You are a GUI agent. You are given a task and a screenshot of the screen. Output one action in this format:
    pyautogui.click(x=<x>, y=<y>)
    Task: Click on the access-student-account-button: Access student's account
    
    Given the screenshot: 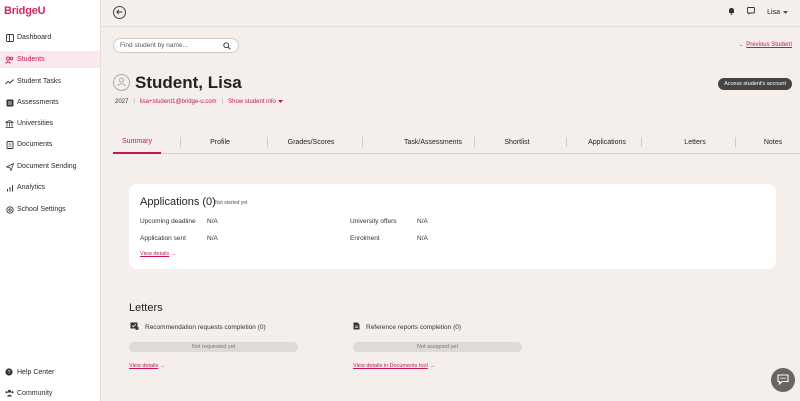 What is the action you would take?
    pyautogui.click(x=755, y=84)
    